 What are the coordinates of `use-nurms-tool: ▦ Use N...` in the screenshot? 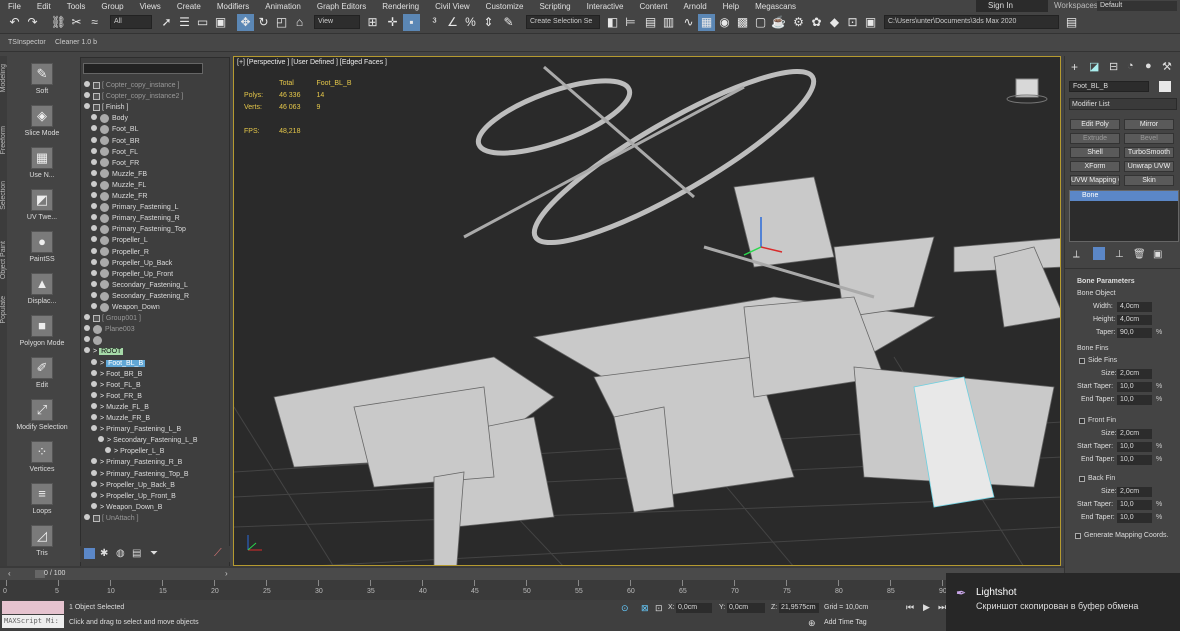 It's located at (42, 164).